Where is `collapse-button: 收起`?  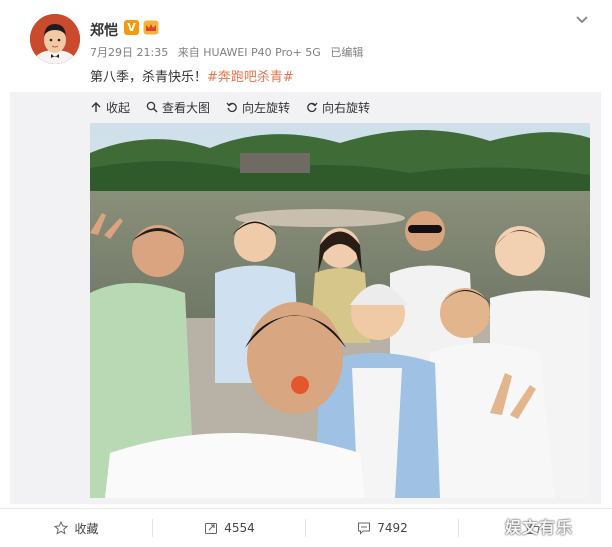
collapse-button: 收起 is located at coordinates (110, 107).